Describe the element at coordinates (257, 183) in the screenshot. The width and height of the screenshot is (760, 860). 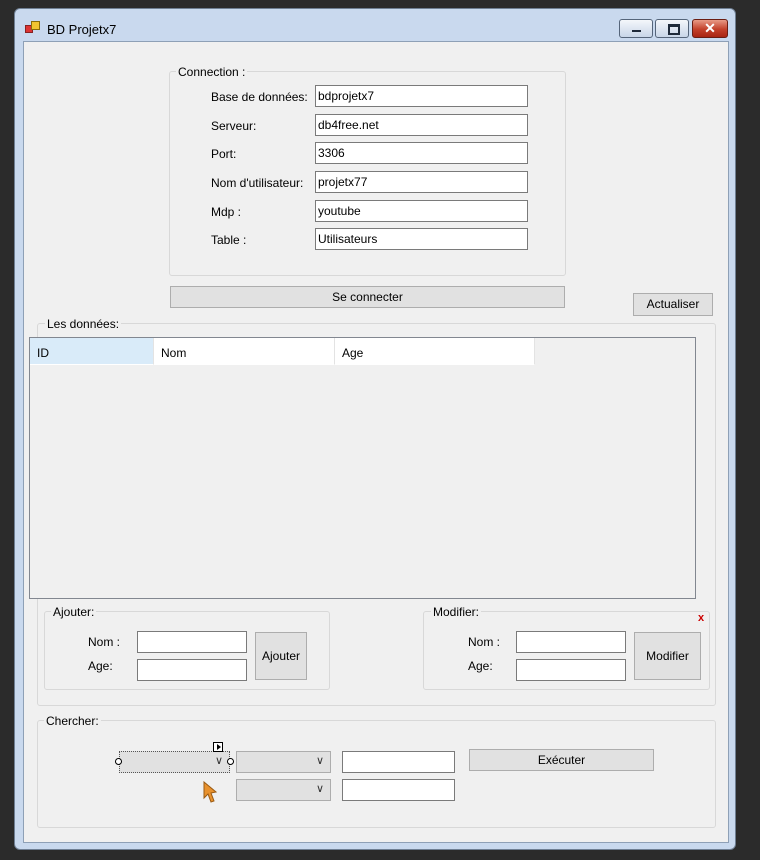
I see `username-label: Nom d'utilisateur:` at that location.